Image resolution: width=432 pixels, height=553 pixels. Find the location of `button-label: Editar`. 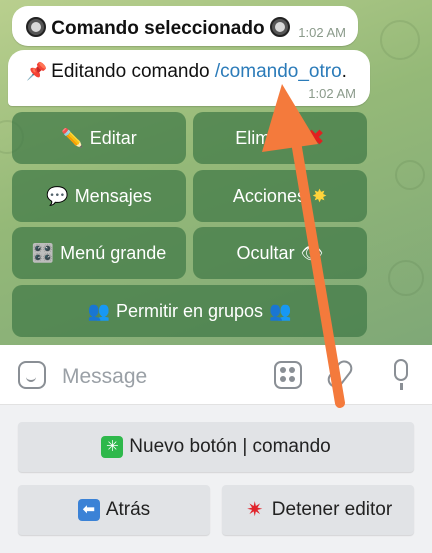

button-label: Editar is located at coordinates (113, 137).